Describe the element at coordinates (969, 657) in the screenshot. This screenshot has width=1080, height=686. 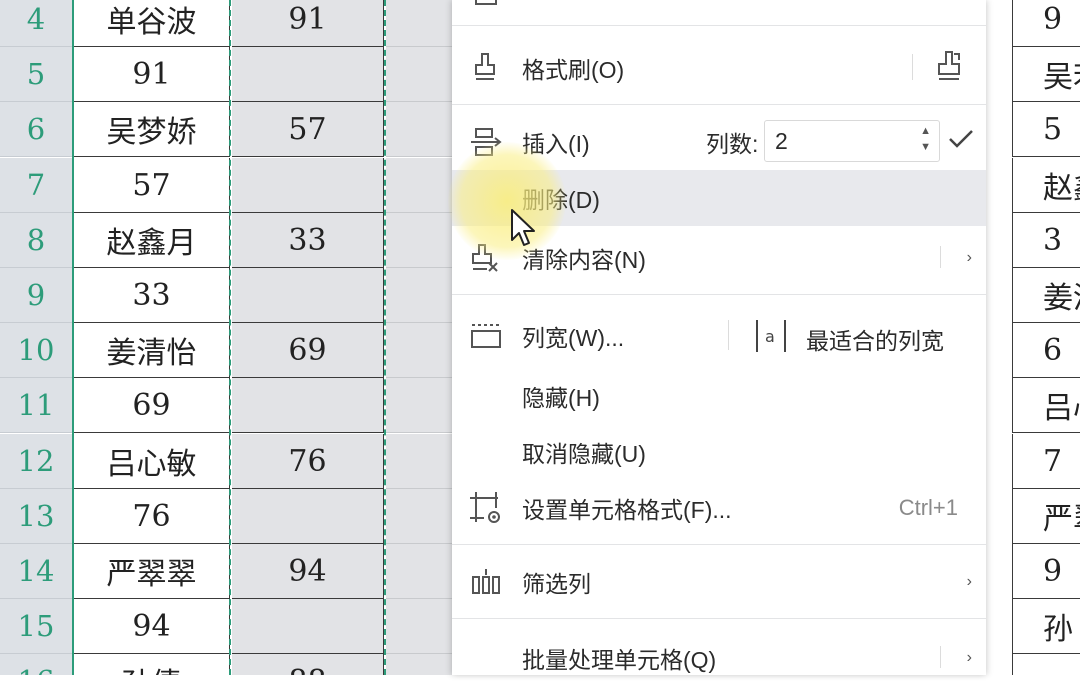
I see `submenu-arrow-icon: ›` at that location.